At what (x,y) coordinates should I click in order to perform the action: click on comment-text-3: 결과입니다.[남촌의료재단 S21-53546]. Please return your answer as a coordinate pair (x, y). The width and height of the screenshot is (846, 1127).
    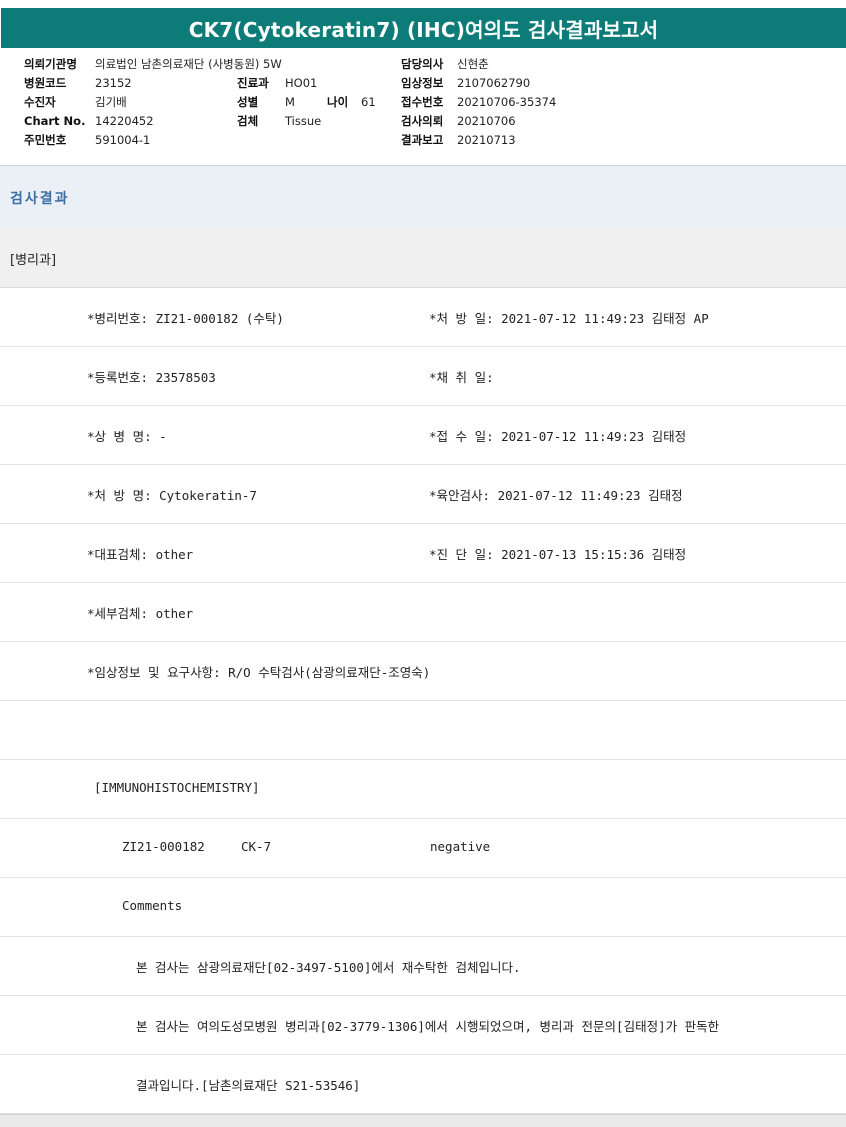
    Looking at the image, I should click on (248, 1085).